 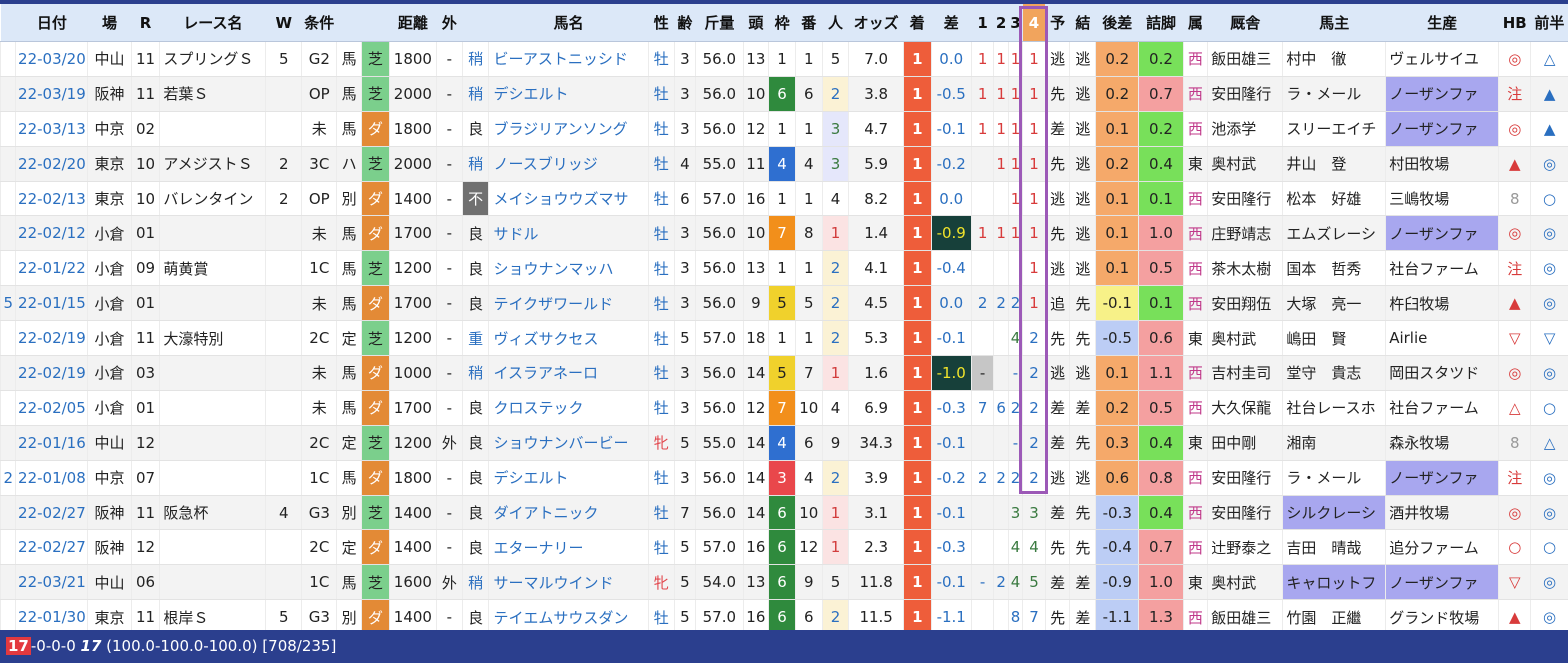 What do you see at coordinates (835, 23) in the screenshot?
I see `header-cell: 人` at bounding box center [835, 23].